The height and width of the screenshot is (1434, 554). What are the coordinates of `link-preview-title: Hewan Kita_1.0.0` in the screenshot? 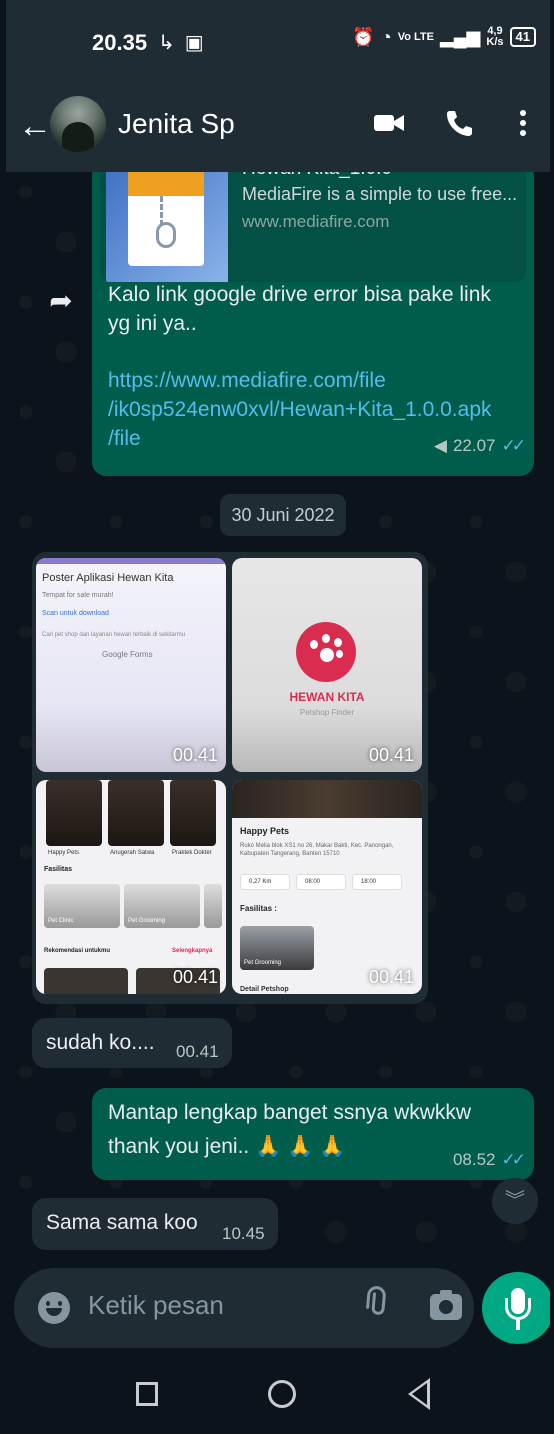 It's located at (317, 176).